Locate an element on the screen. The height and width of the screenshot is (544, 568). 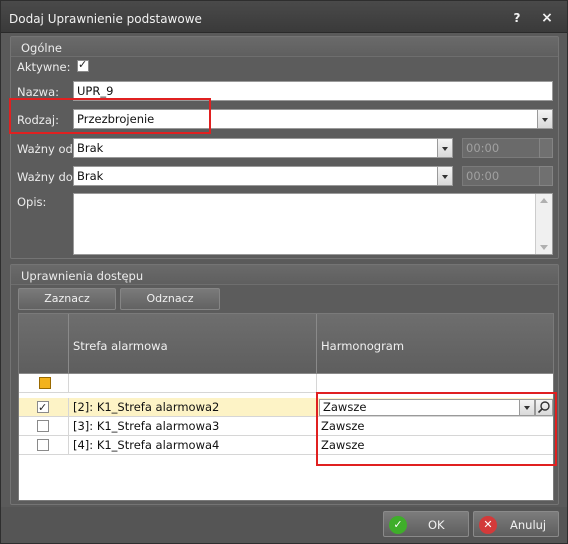
filter-cell-schedule is located at coordinates (435, 383).